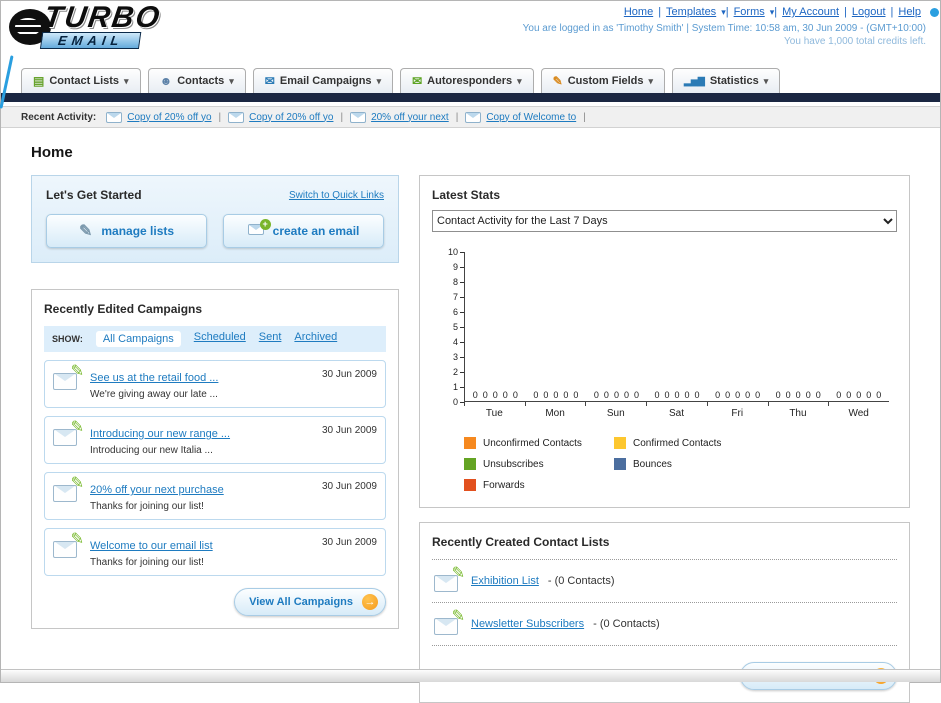  I want to click on recent-activity-item: 20% off your next, so click(404, 117).